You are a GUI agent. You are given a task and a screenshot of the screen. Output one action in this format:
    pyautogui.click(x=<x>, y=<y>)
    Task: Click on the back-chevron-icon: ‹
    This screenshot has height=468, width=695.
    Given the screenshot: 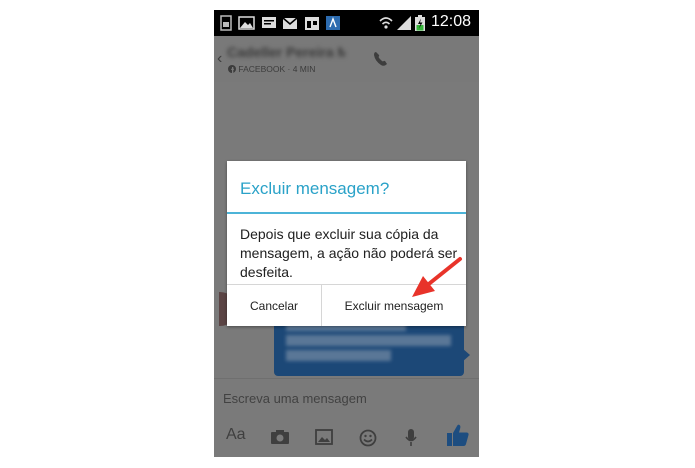 What is the action you would take?
    pyautogui.click(x=219, y=59)
    